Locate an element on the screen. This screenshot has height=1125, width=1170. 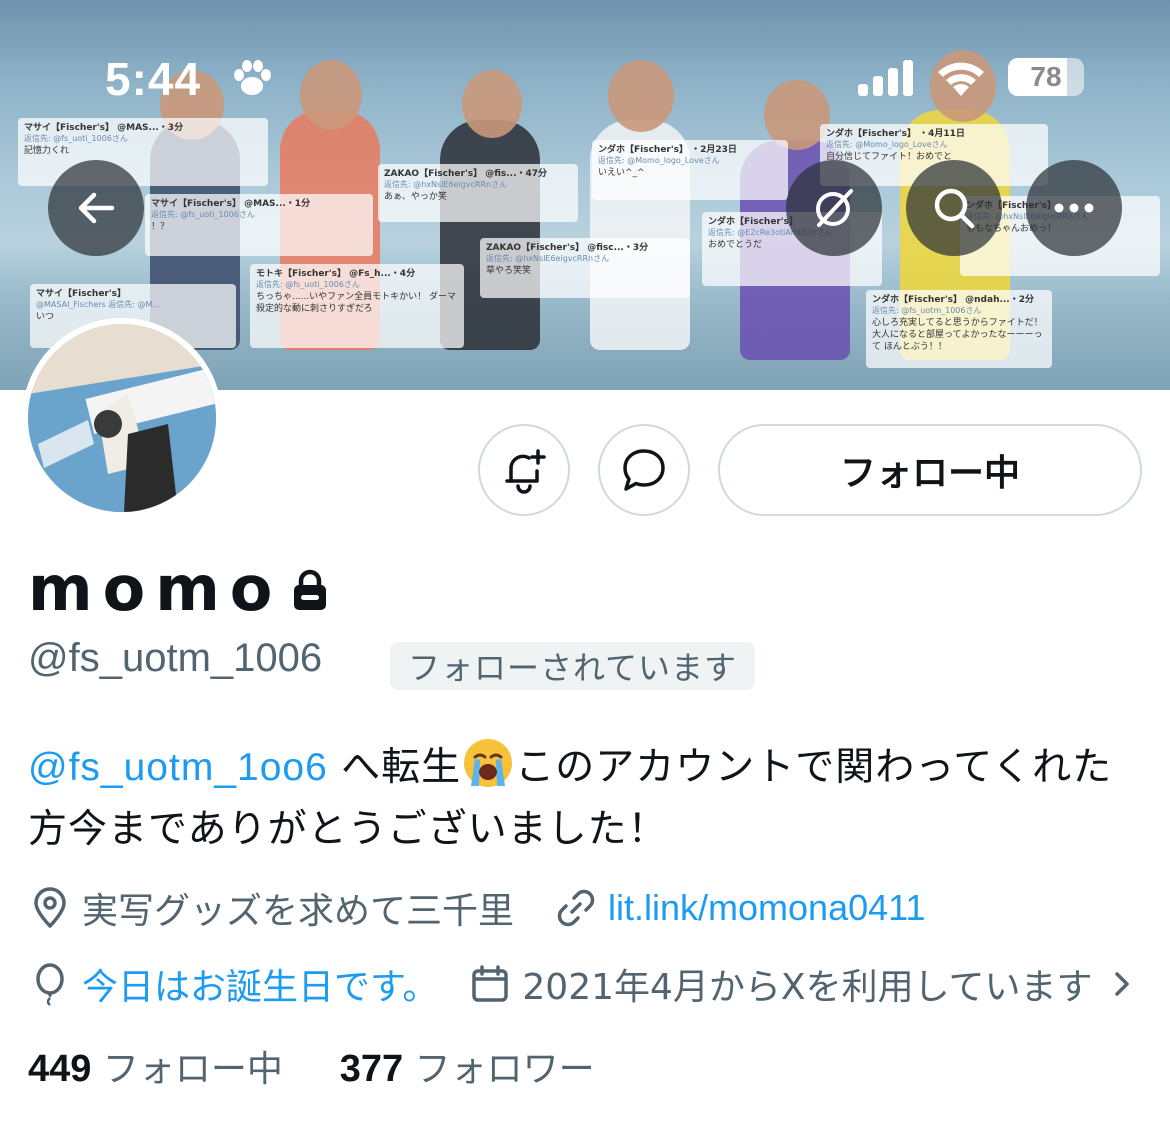
following-count: 449 is located at coordinates (60, 1069).